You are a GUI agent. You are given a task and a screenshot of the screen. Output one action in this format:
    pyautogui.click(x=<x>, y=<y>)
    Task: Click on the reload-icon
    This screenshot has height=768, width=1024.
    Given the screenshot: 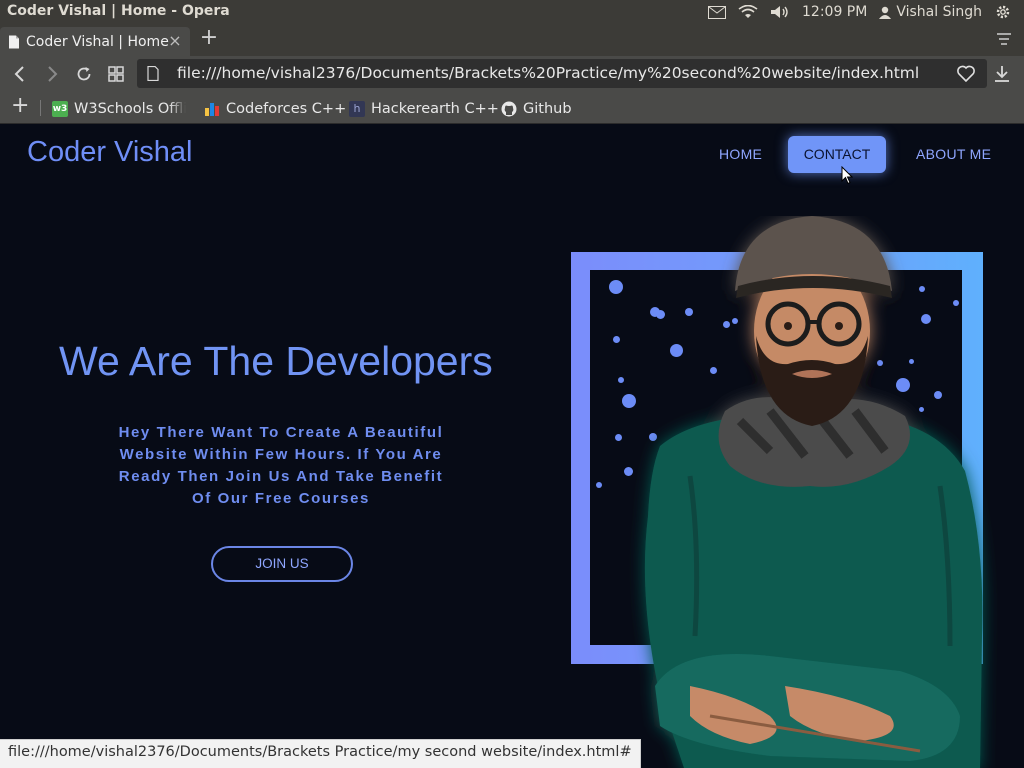 What is the action you would take?
    pyautogui.click(x=84, y=74)
    